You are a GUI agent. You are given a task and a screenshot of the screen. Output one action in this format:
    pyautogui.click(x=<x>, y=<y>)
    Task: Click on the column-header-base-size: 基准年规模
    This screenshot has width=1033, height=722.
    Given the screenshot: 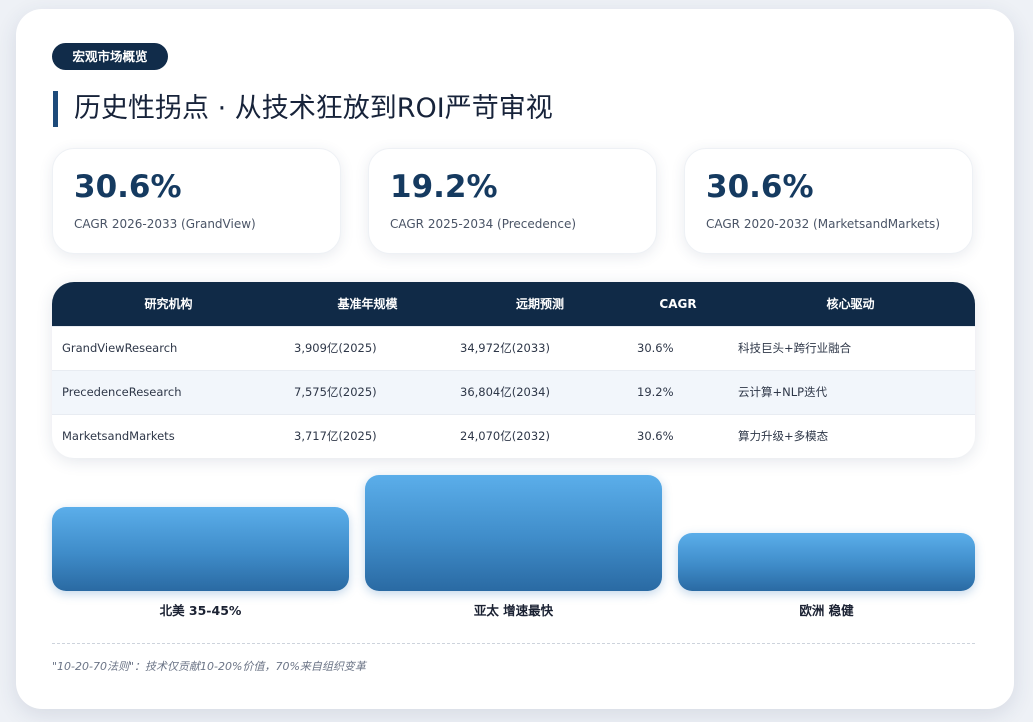 What is the action you would take?
    pyautogui.click(x=367, y=304)
    